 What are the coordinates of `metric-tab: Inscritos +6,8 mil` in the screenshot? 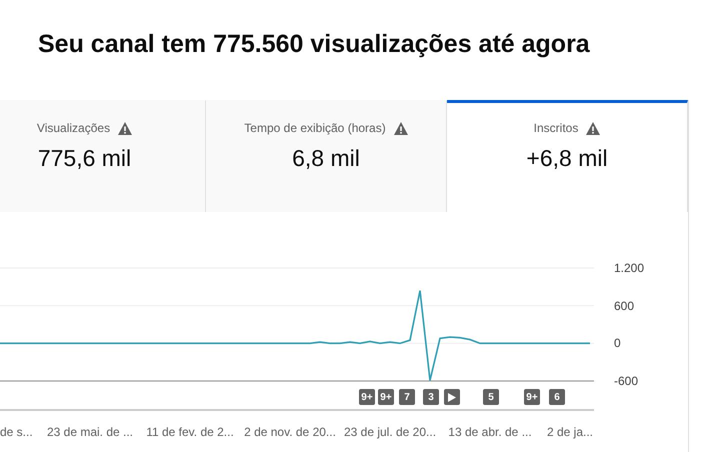 It's located at (567, 156).